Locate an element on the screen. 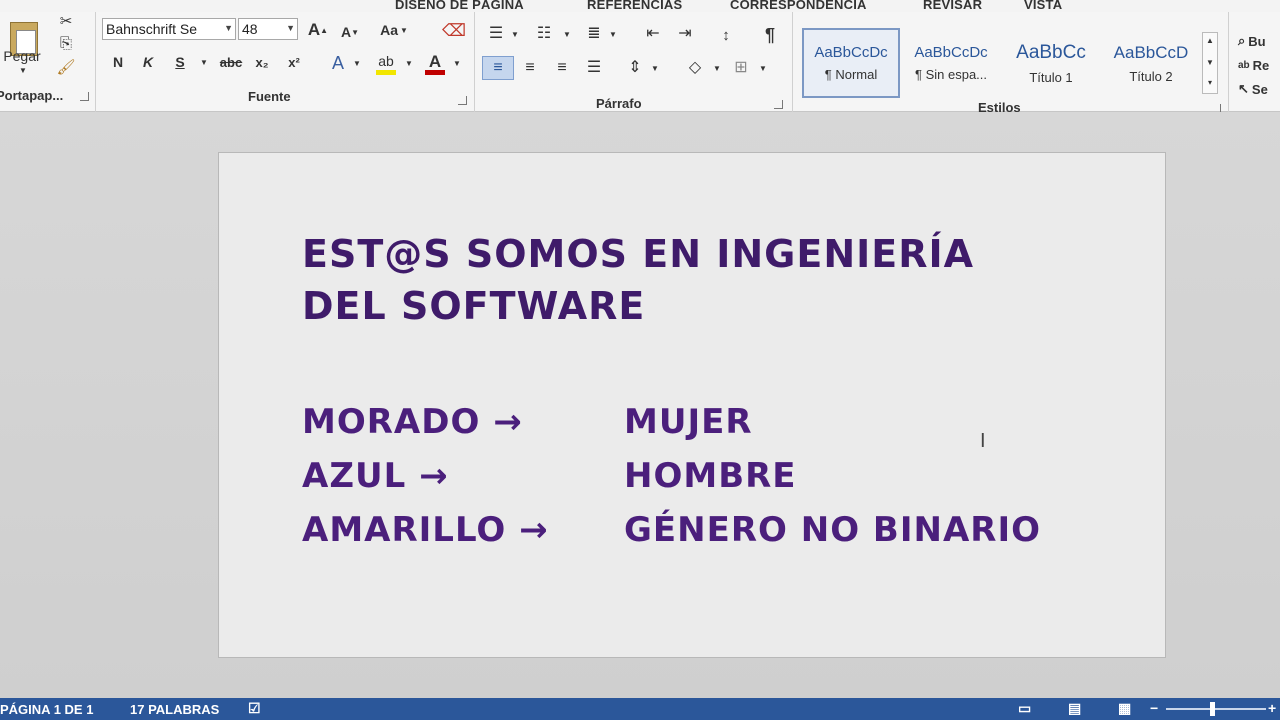 This screenshot has height=720, width=1280. color-label-amarillo: AMARILLO → is located at coordinates (425, 530).